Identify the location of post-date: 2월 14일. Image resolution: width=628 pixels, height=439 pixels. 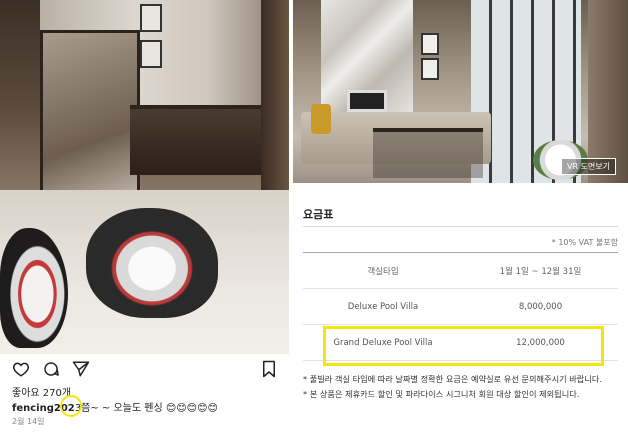
(28, 421).